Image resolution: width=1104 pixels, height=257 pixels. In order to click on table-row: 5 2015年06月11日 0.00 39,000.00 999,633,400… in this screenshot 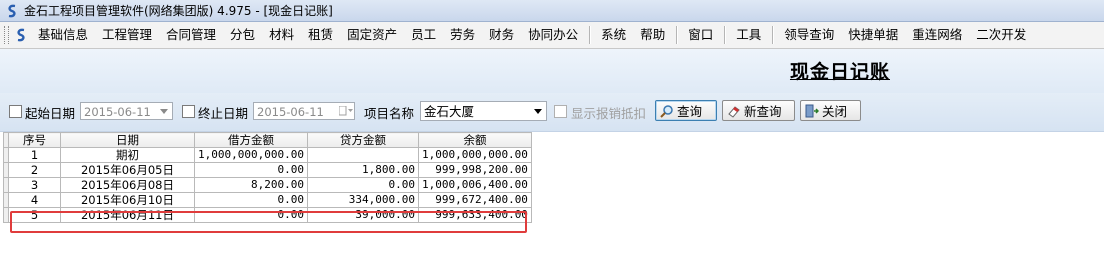, I will do `click(267, 215)`.